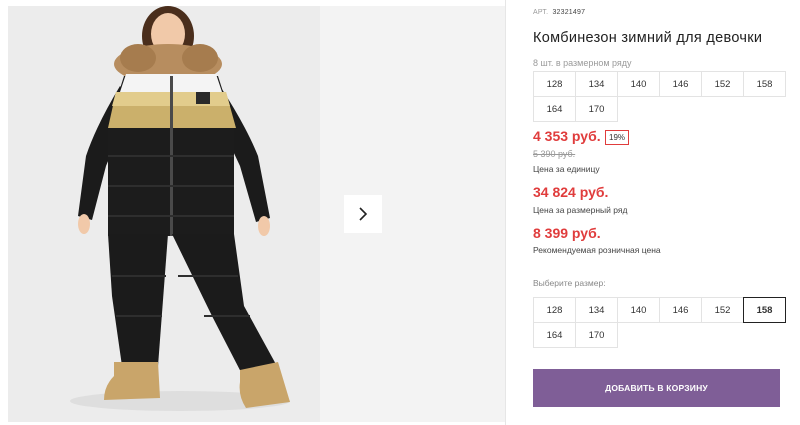 Image resolution: width=800 pixels, height=425 pixels. I want to click on rrp-price-note: Рекомендуемая розничная цена, so click(597, 250).